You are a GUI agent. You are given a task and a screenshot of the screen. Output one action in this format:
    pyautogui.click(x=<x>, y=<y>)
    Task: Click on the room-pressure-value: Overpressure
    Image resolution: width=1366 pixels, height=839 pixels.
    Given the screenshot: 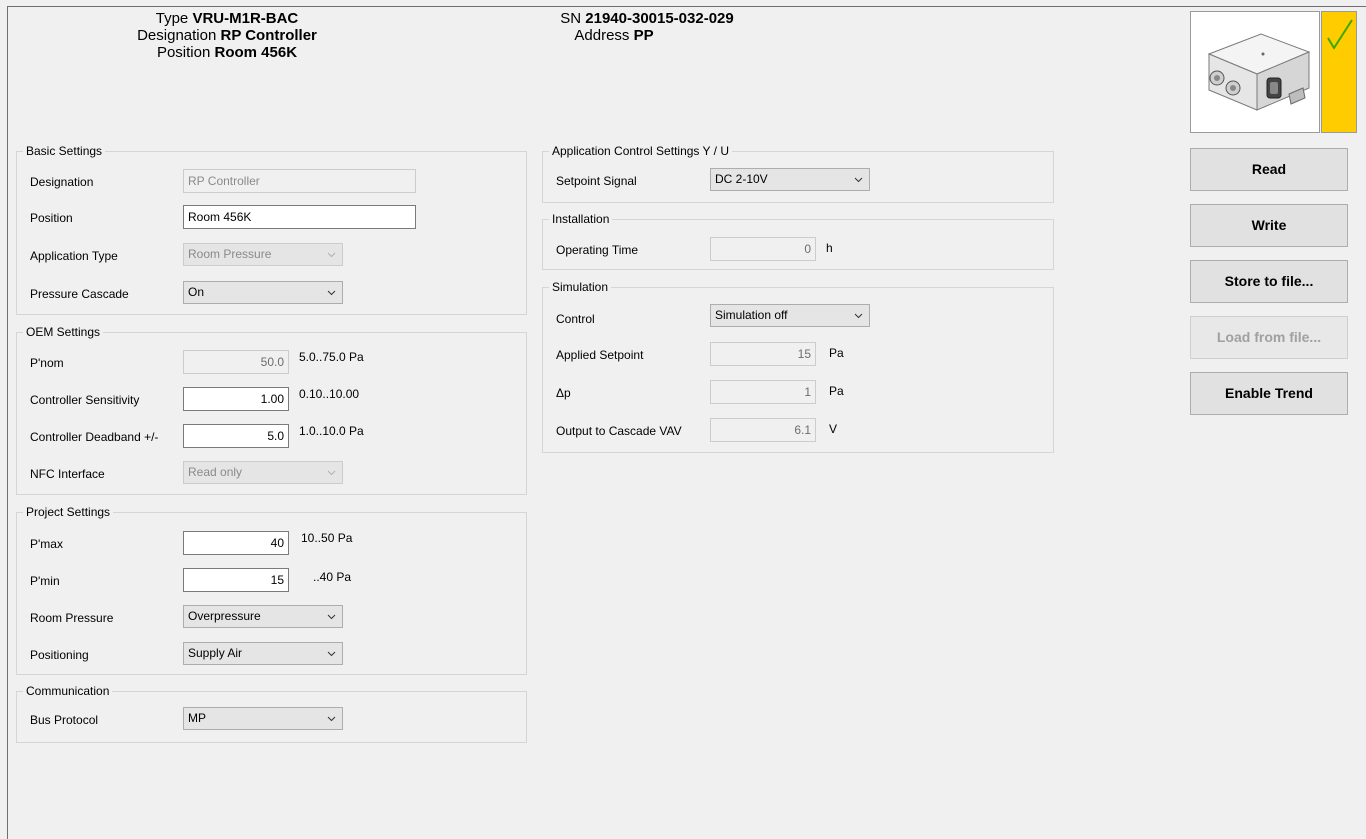 What is the action you would take?
    pyautogui.click(x=224, y=616)
    